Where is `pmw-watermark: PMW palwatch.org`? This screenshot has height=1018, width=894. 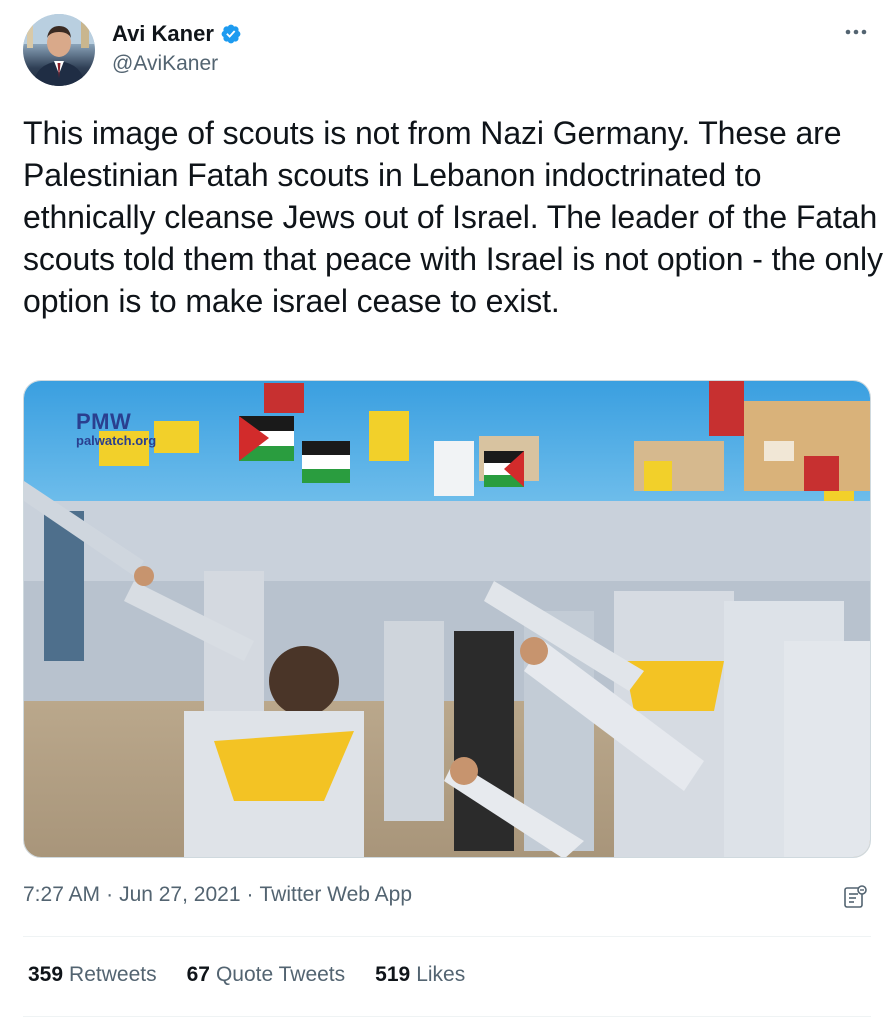 pmw-watermark: PMW palwatch.org is located at coordinates (116, 428).